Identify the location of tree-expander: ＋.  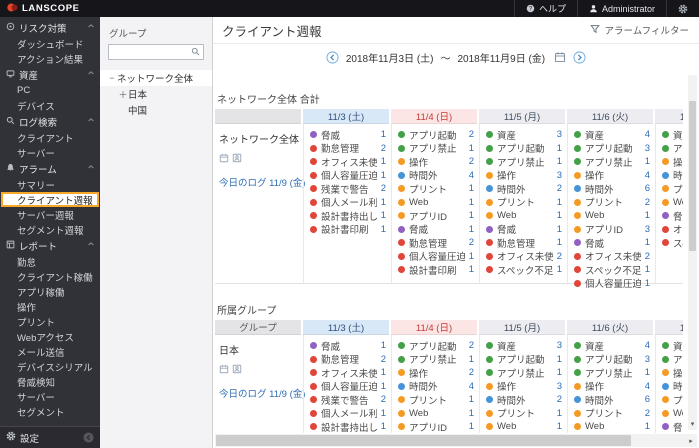
(123, 94).